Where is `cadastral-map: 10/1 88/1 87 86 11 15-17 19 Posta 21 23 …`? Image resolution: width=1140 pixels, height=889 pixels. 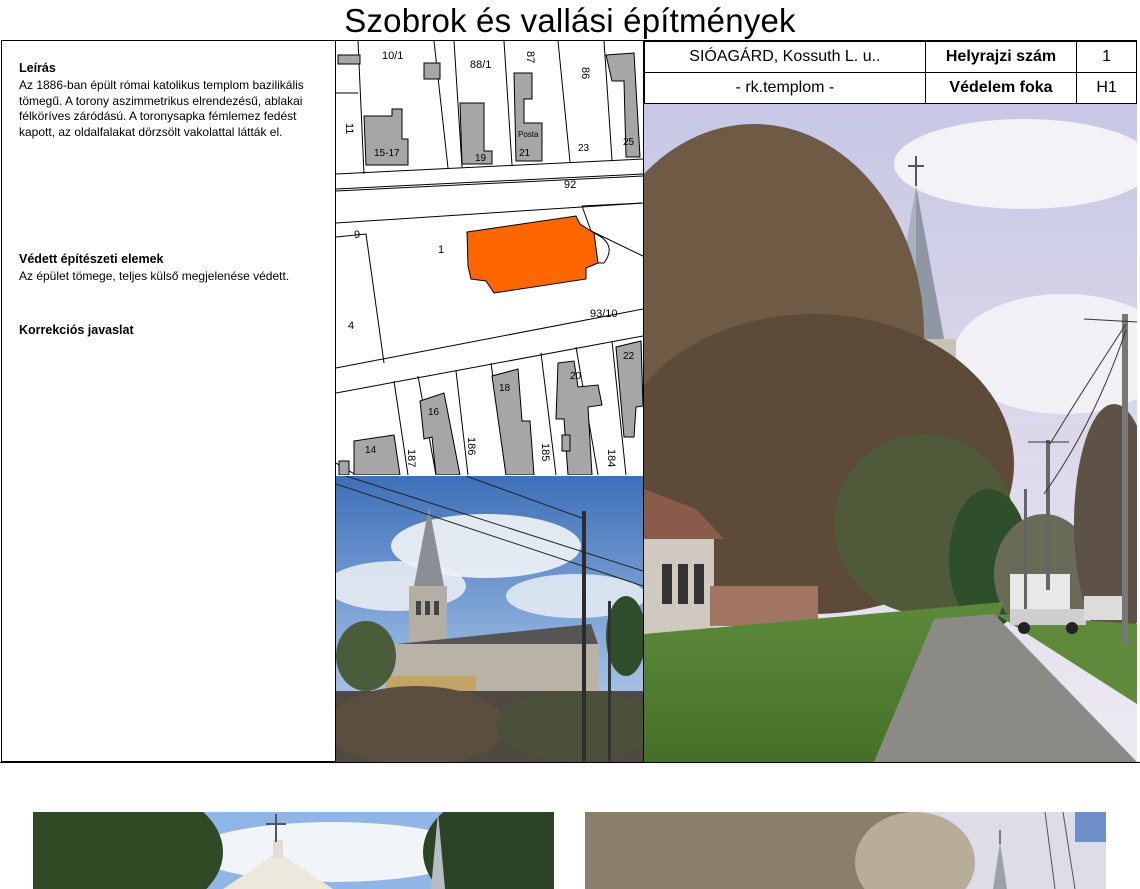
cadastral-map: 10/1 88/1 87 86 11 15-17 19 Posta 21 23 … is located at coordinates (489, 258).